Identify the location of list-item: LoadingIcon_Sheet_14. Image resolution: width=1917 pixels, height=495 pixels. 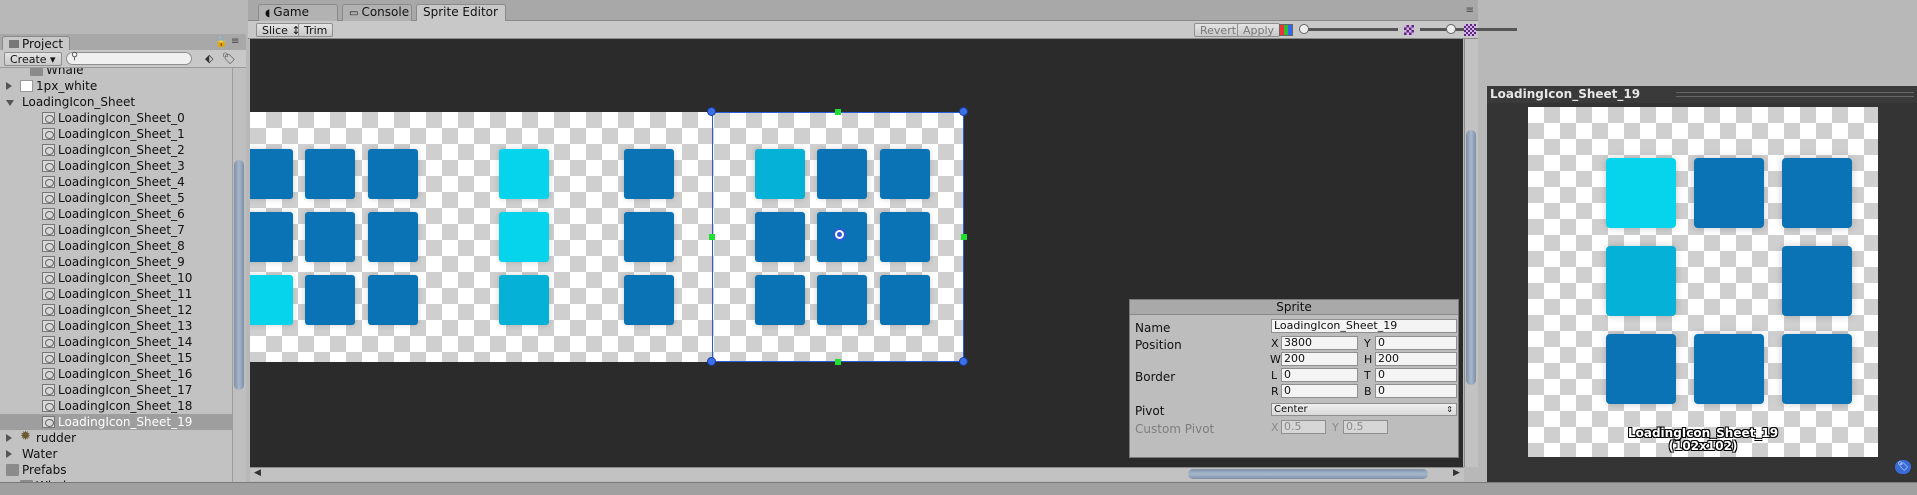
(116, 342).